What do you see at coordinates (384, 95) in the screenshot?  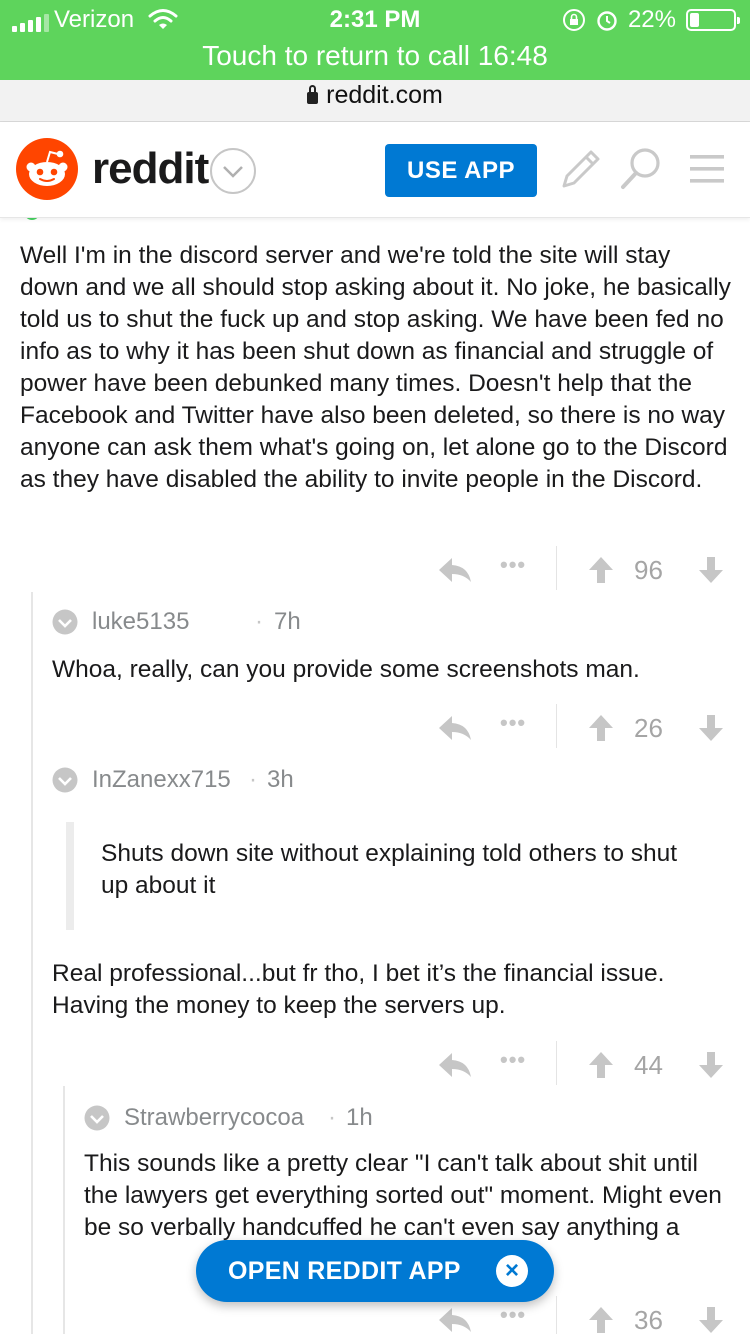 I see `url-text: reddit.com` at bounding box center [384, 95].